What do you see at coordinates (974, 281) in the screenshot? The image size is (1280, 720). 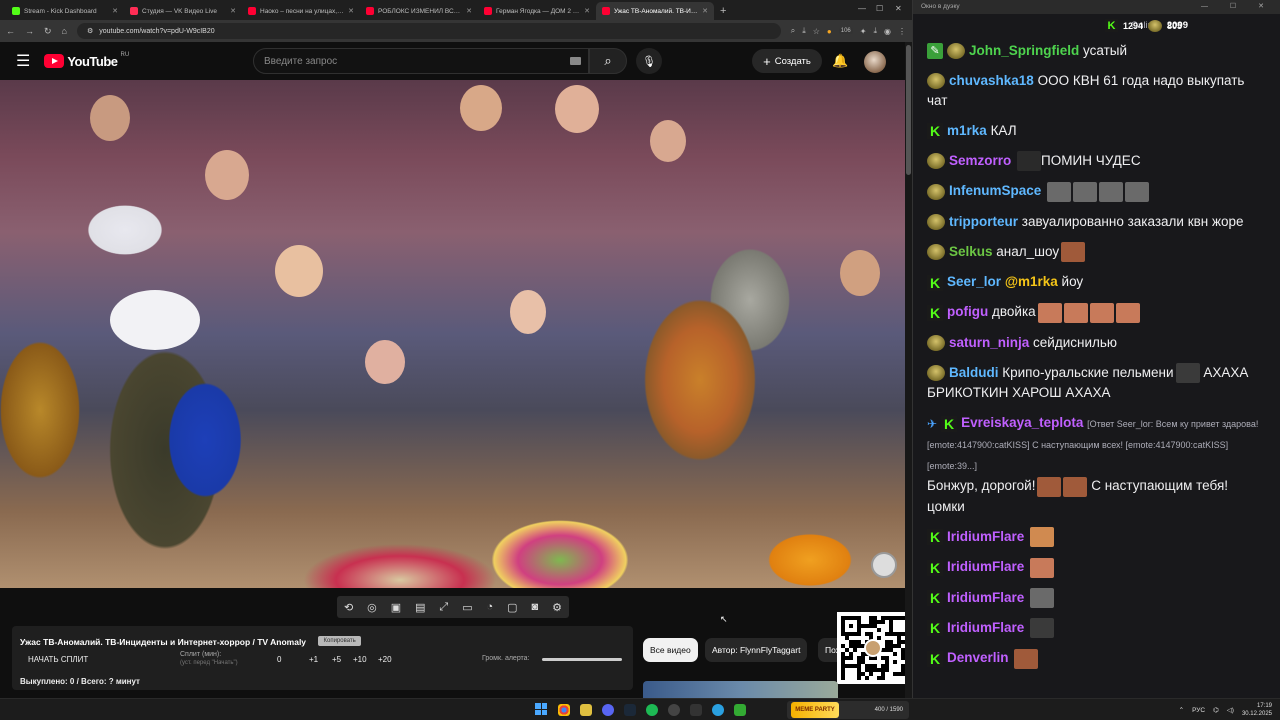 I see `chat-username: Seer_lor` at bounding box center [974, 281].